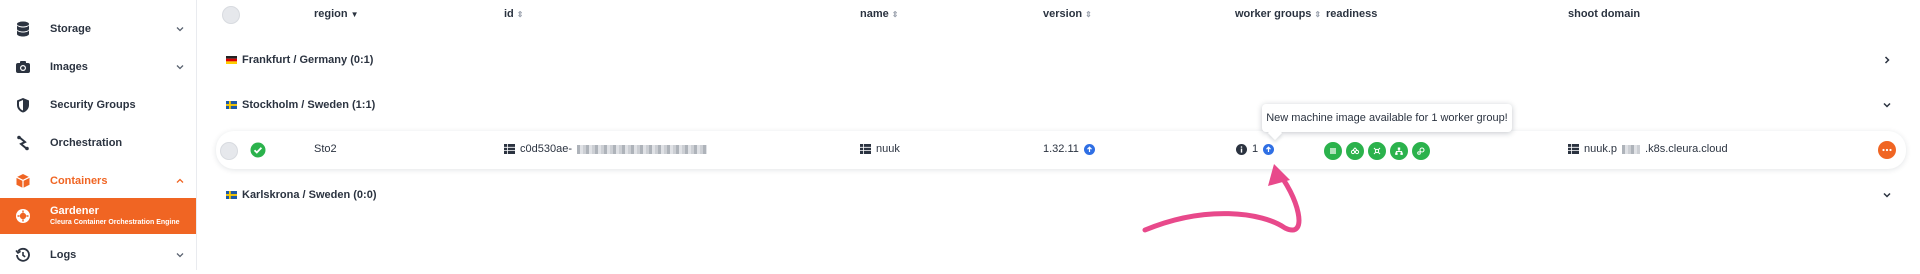 This screenshot has width=1920, height=274. I want to click on sidebar-item-sublabel: Cleura Container Orchestration Engine, so click(115, 222).